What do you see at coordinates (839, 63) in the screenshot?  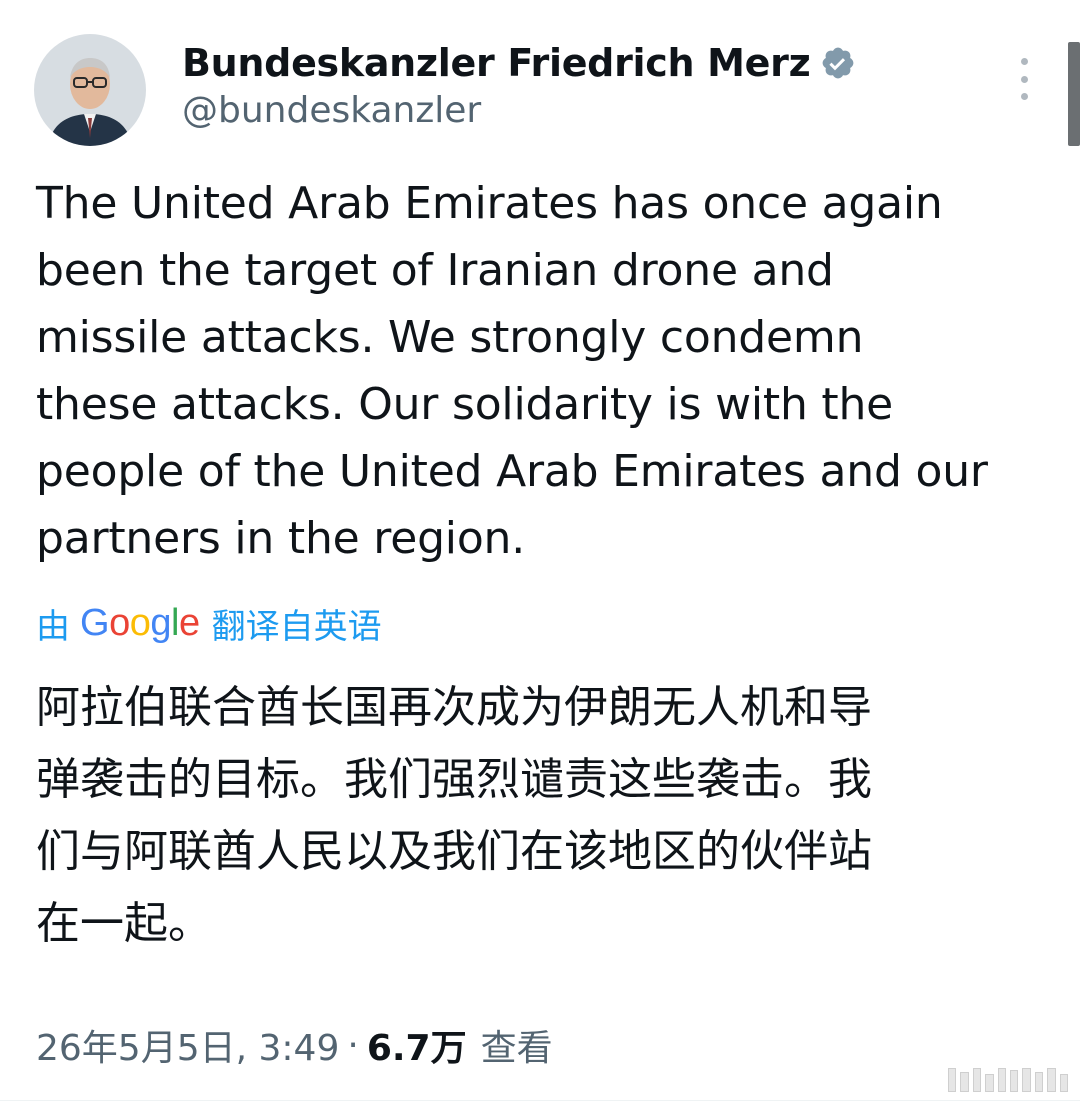 I see `verified-badge-icon` at bounding box center [839, 63].